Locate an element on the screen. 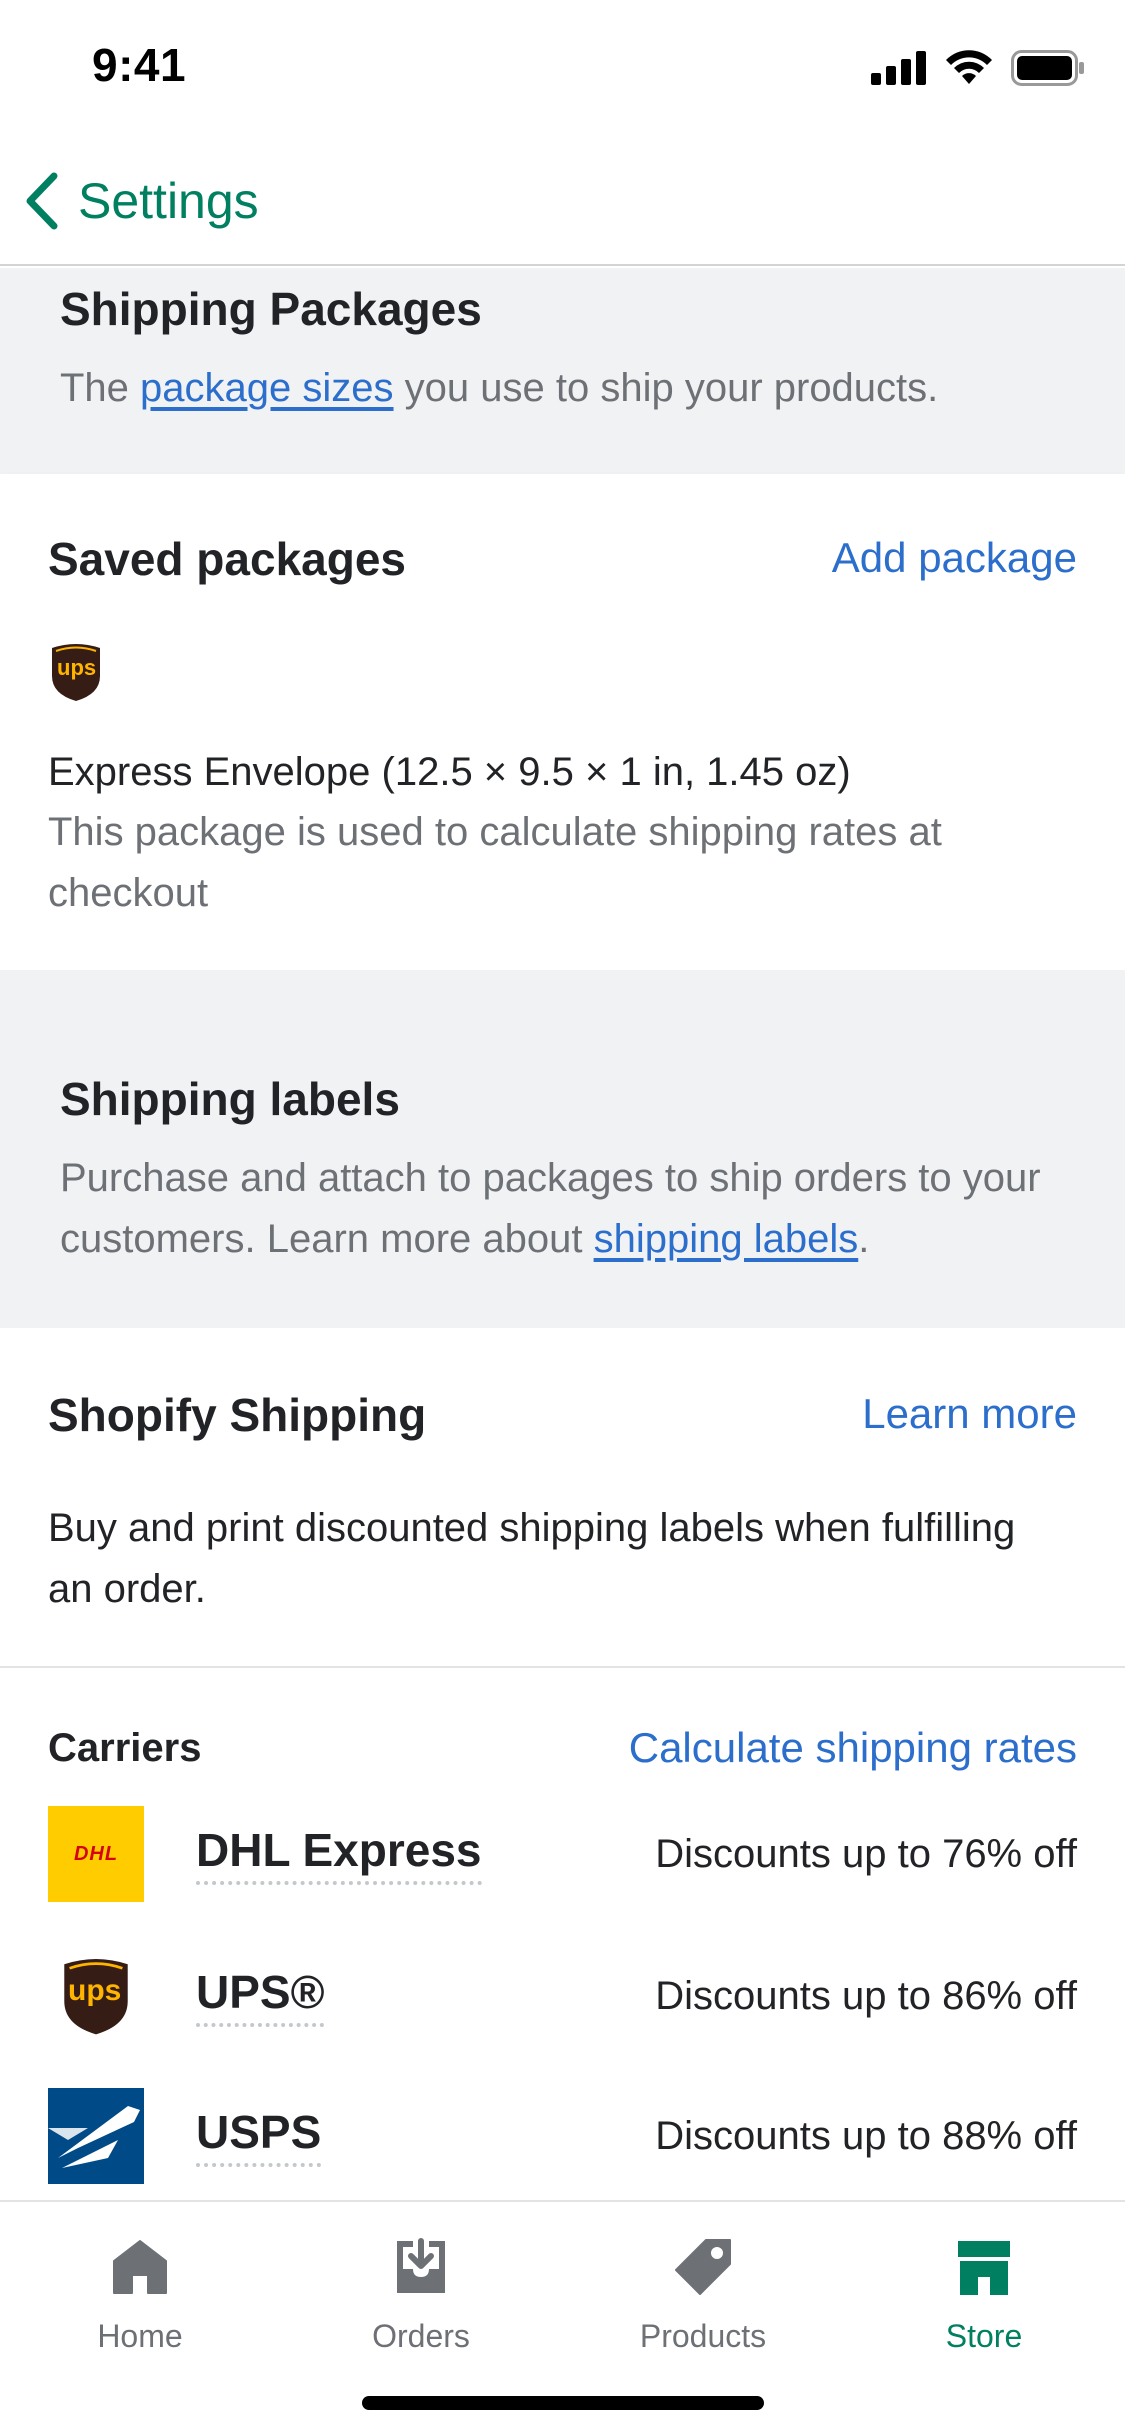 The image size is (1125, 2436). desc-prefix: The is located at coordinates (100, 388).